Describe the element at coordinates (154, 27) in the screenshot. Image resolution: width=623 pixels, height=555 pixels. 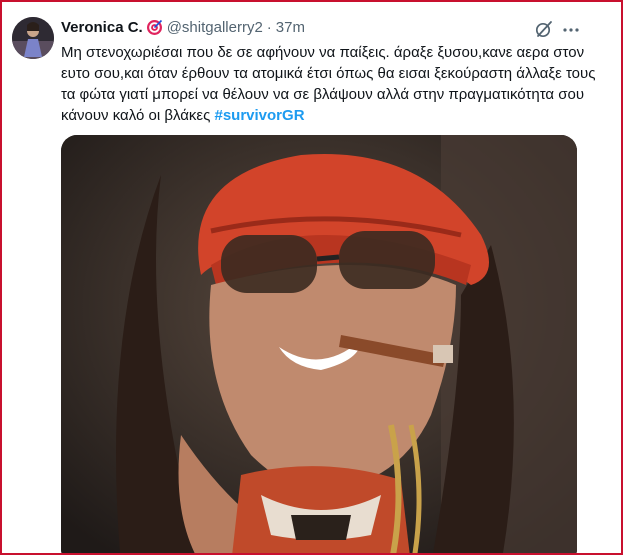
I see `target-icon` at that location.